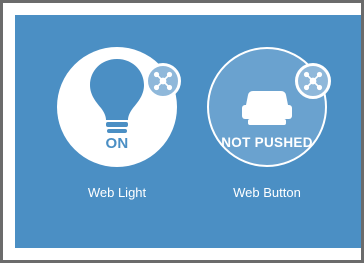  Describe the element at coordinates (117, 143) in the screenshot. I see `device-state-label: ON` at that location.